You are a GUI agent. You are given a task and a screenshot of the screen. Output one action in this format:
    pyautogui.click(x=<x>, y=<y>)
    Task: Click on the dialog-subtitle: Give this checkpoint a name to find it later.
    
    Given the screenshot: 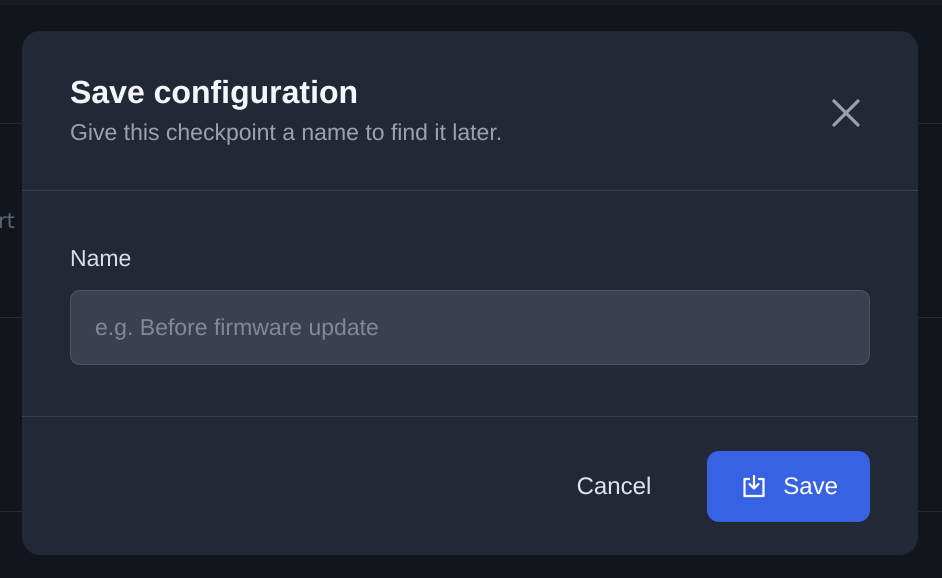 What is the action you would take?
    pyautogui.click(x=286, y=132)
    